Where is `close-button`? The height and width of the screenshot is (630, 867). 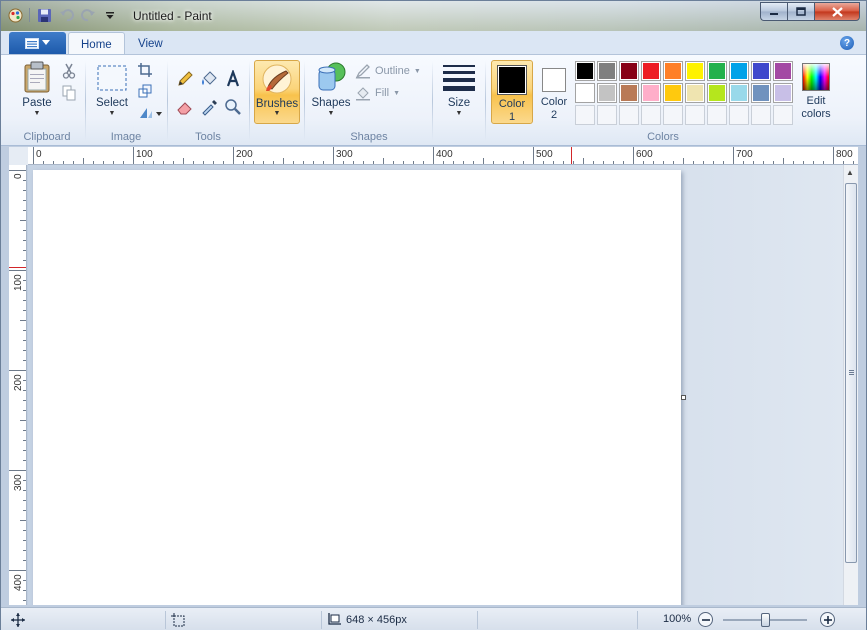
close-button is located at coordinates (837, 11).